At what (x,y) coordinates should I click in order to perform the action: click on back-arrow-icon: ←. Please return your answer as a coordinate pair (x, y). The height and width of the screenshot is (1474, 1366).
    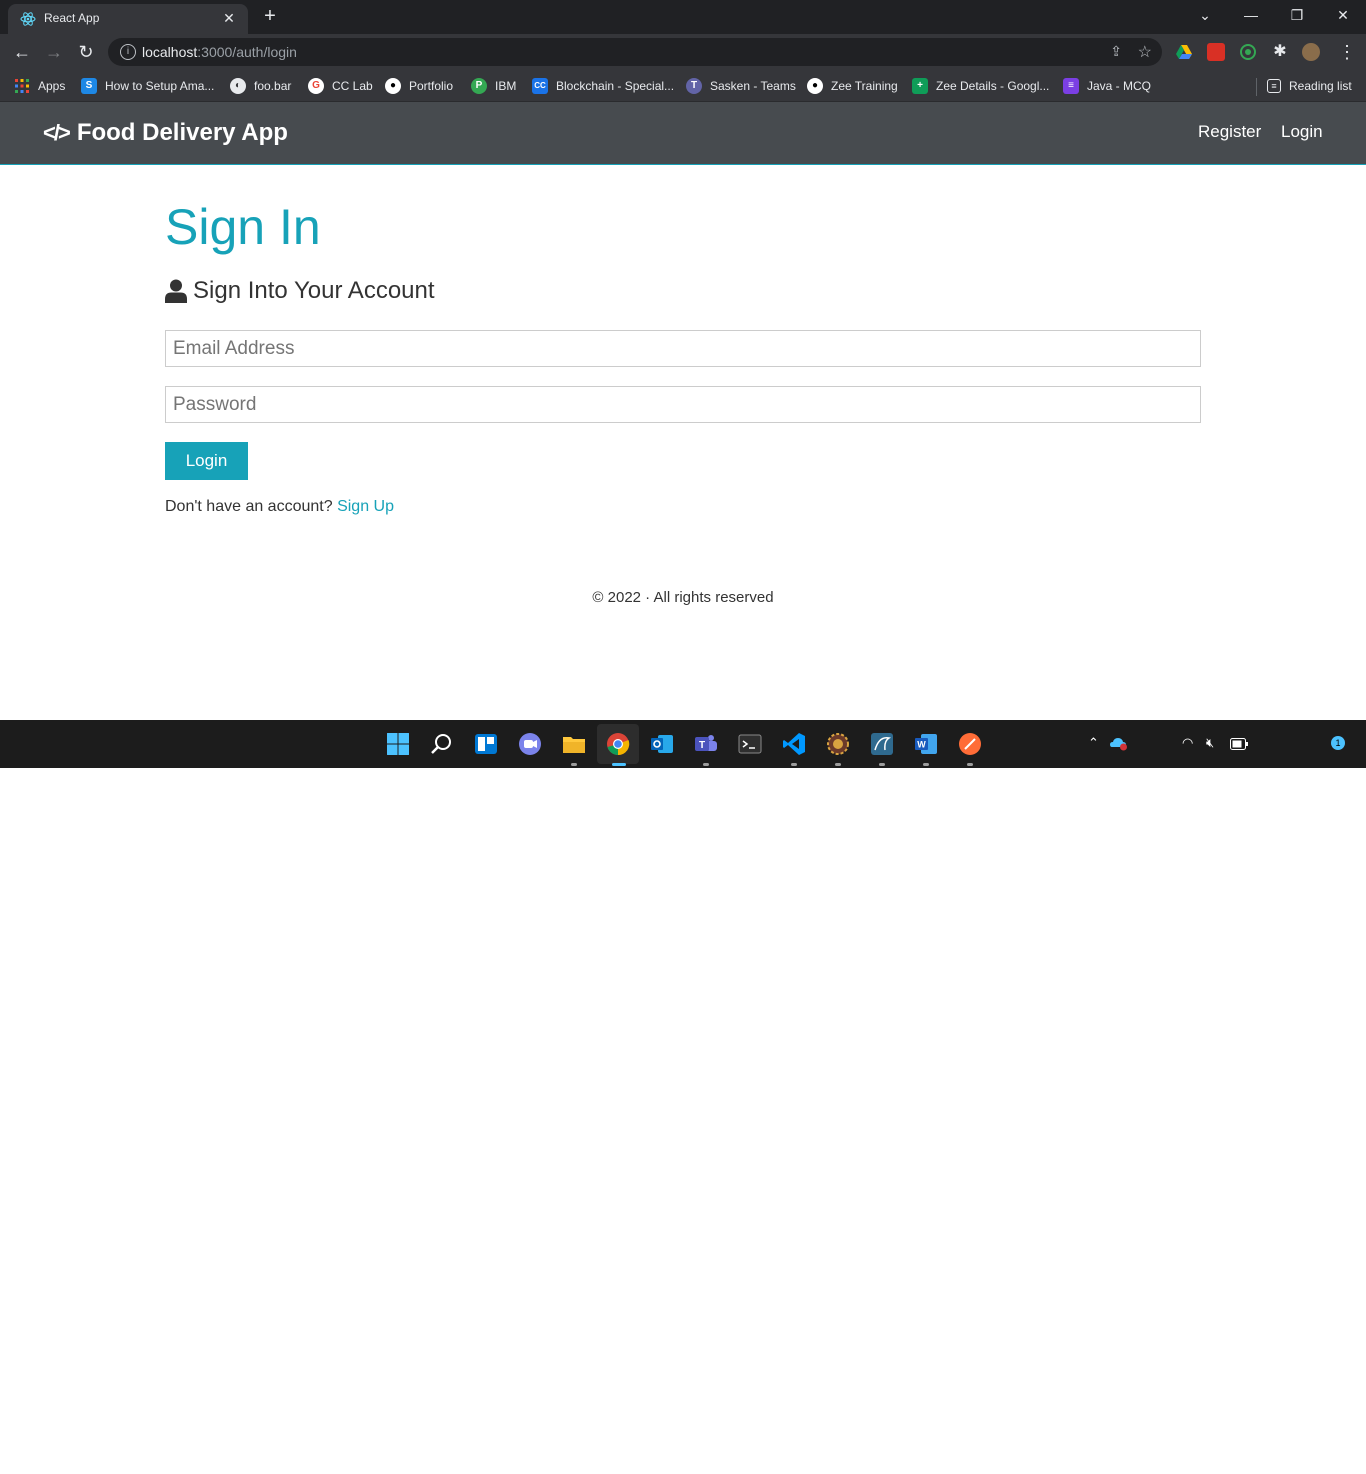
    Looking at the image, I should click on (22, 52).